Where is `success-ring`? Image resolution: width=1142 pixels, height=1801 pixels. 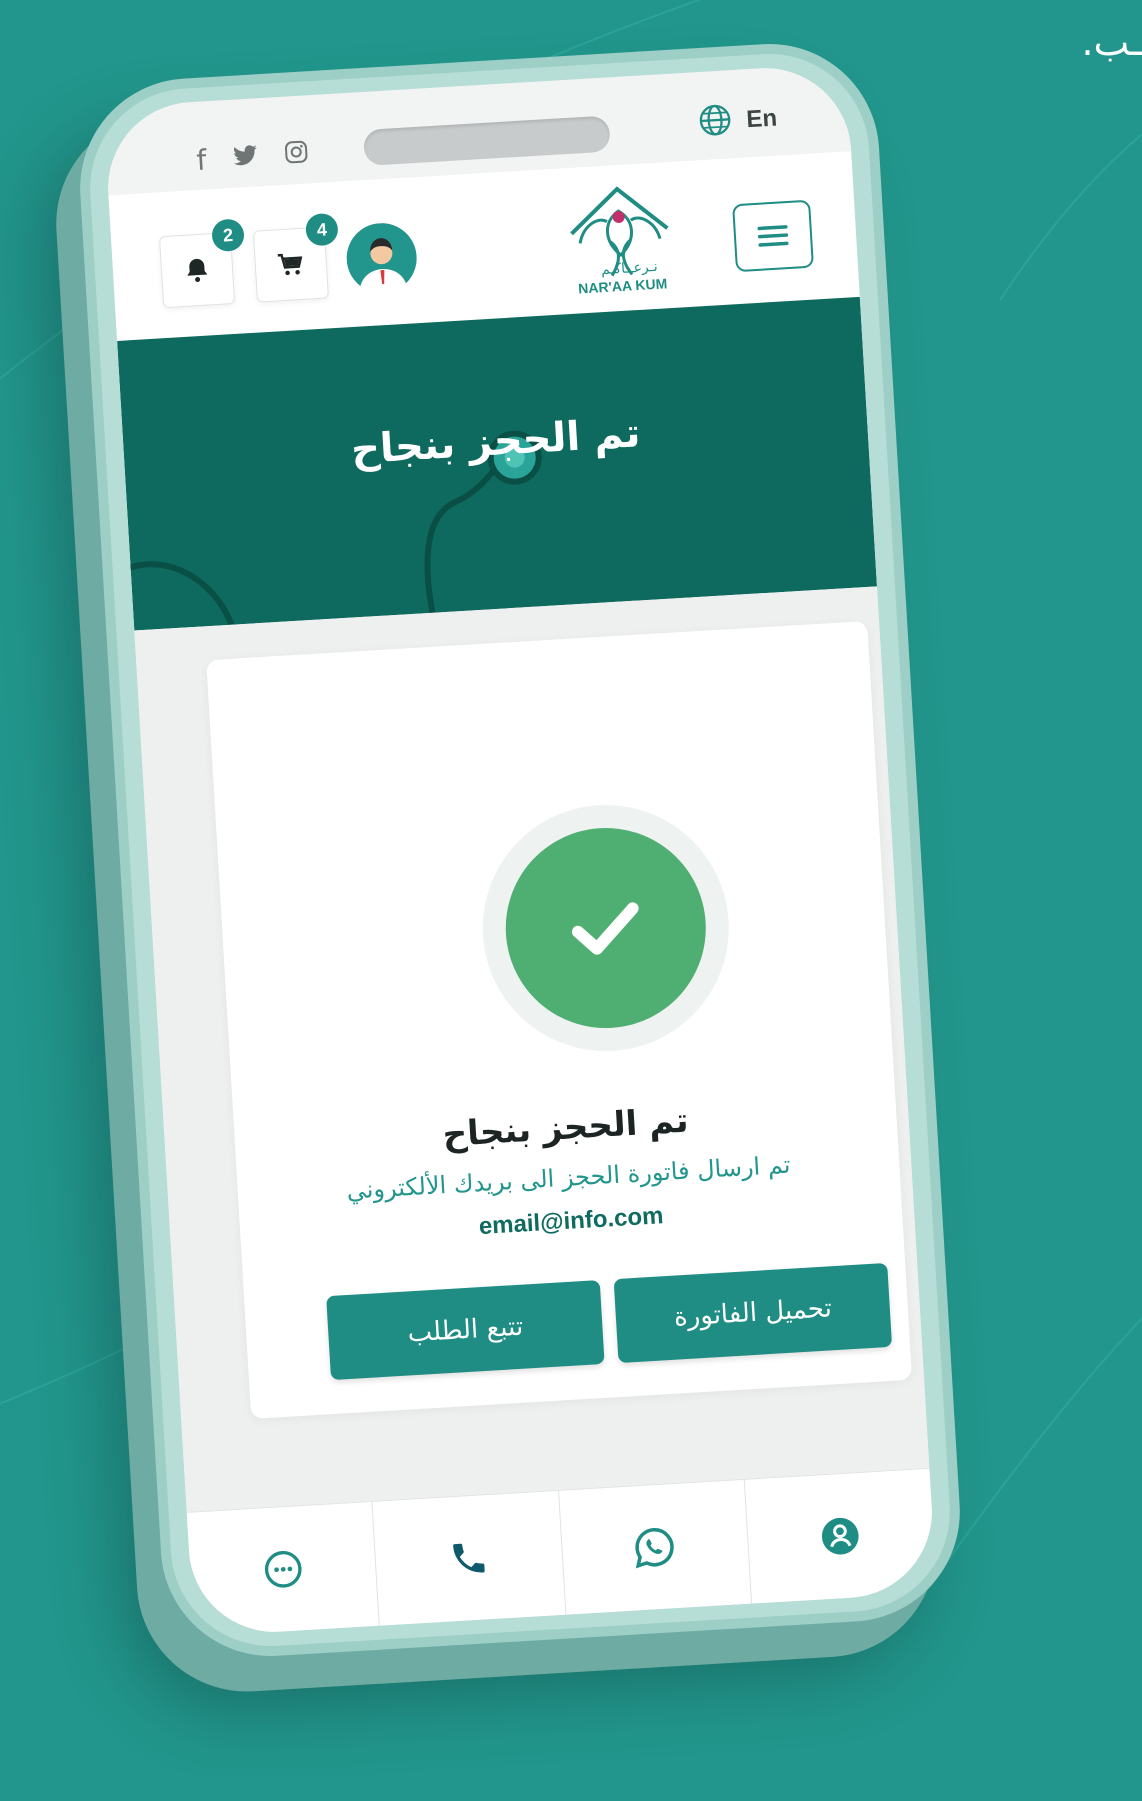
success-ring is located at coordinates (605, 928).